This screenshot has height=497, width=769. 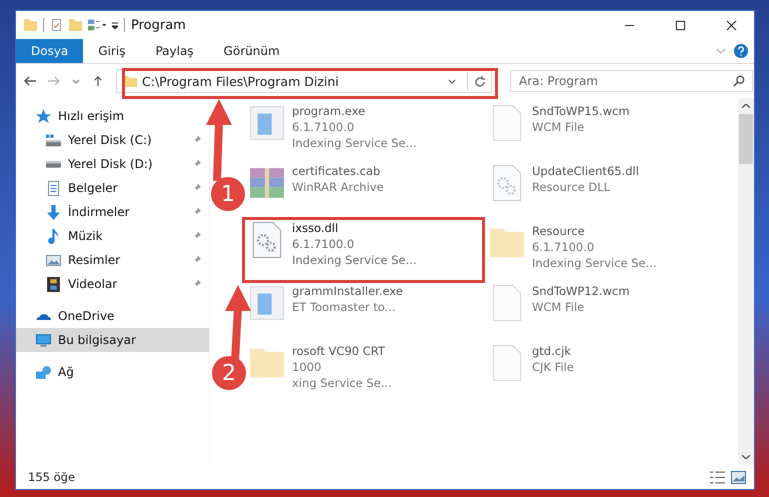 I want to click on ribbon-tab: Giriş, so click(x=111, y=51).